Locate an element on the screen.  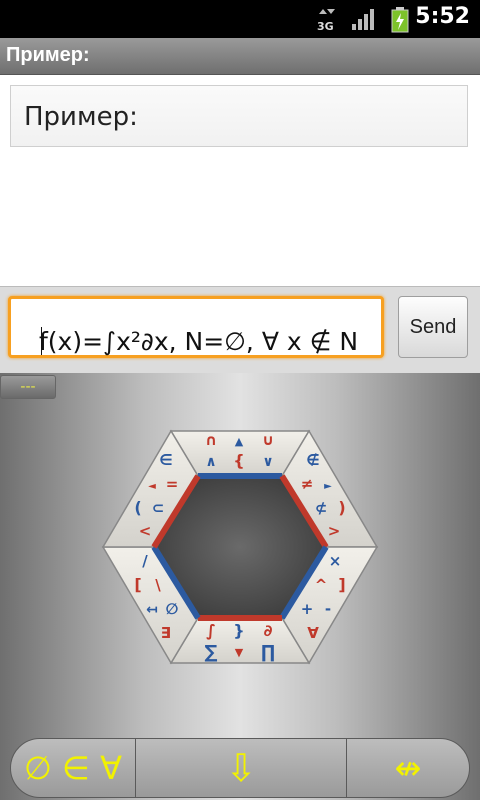
key-product: ∏ is located at coordinates (268, 652).